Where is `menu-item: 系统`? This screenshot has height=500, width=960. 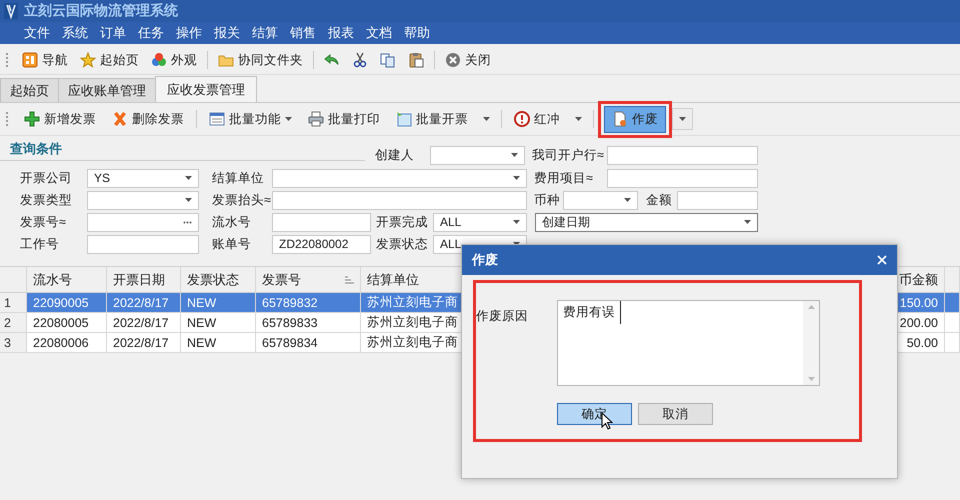
menu-item: 系统 is located at coordinates (75, 33).